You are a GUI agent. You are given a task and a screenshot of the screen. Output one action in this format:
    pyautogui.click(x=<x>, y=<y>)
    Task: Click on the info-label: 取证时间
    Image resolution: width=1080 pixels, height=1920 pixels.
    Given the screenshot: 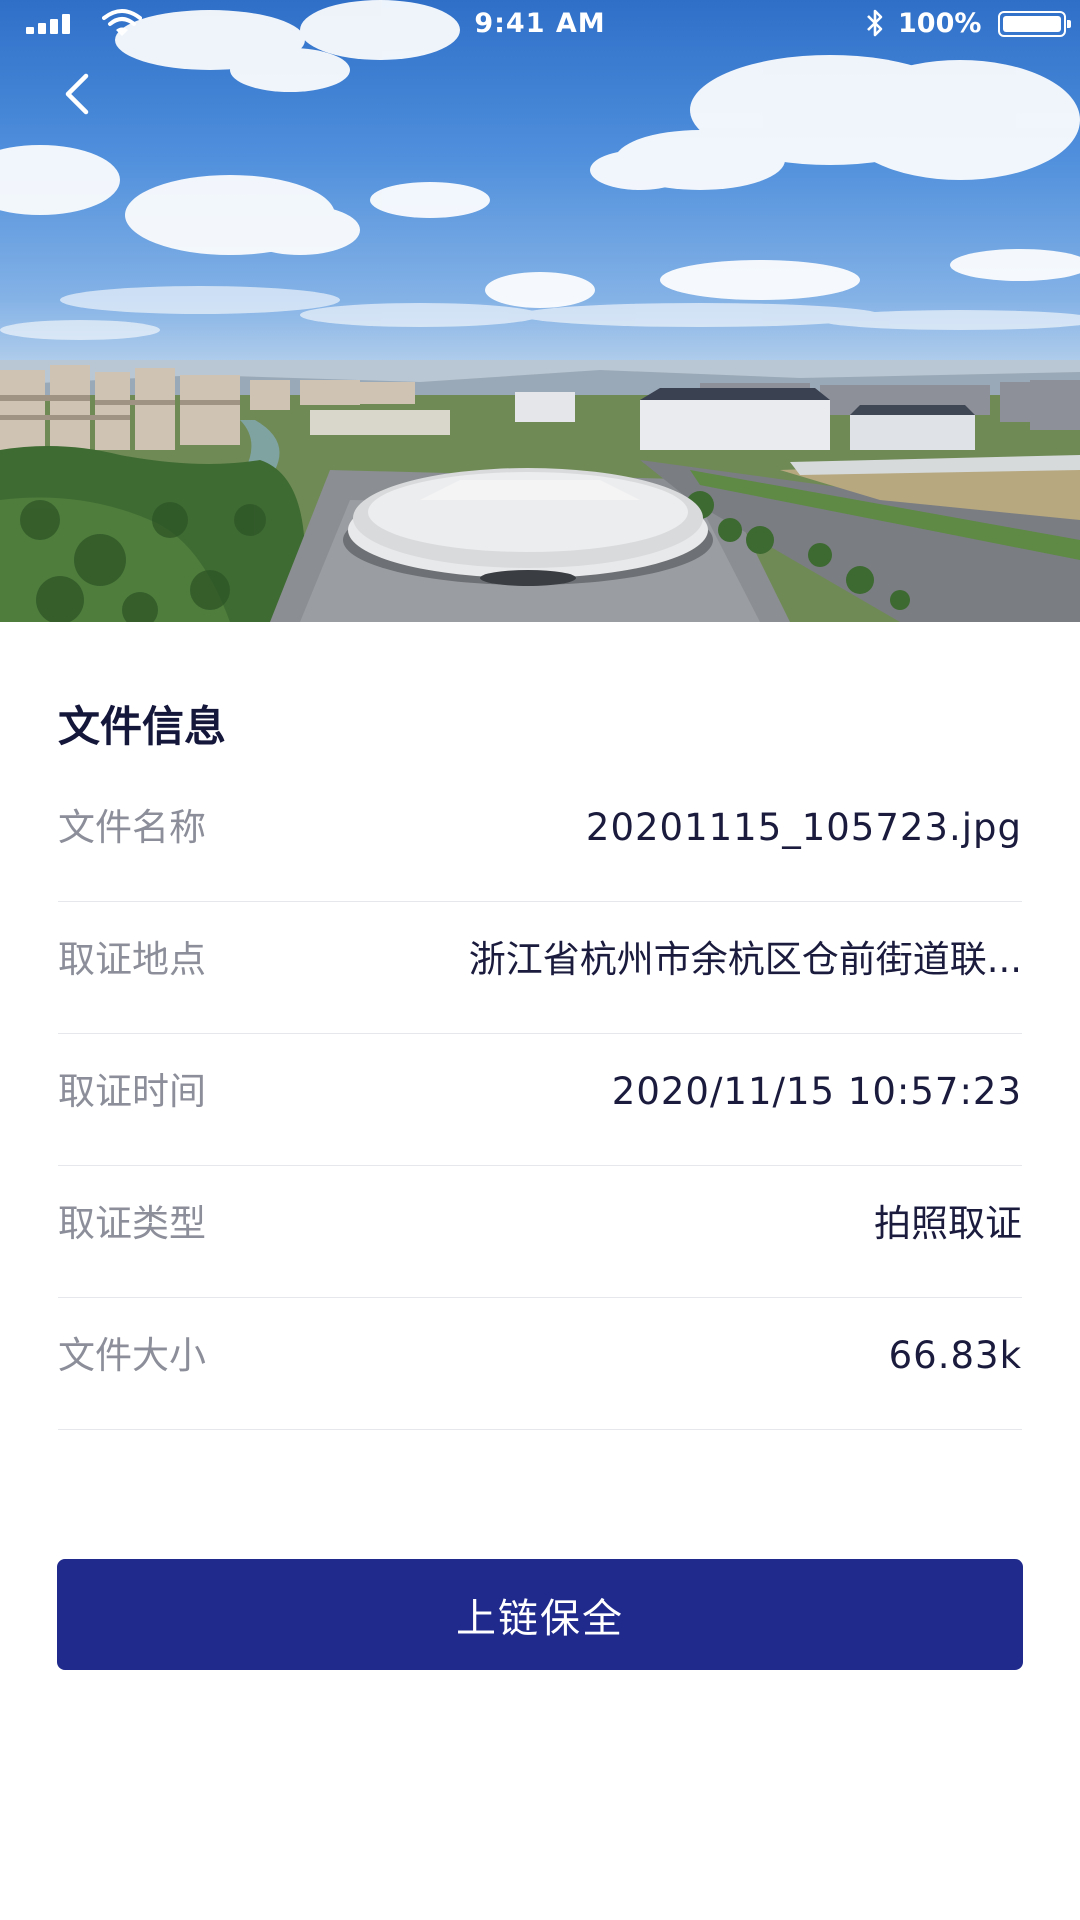 What is the action you would take?
    pyautogui.click(x=132, y=1091)
    